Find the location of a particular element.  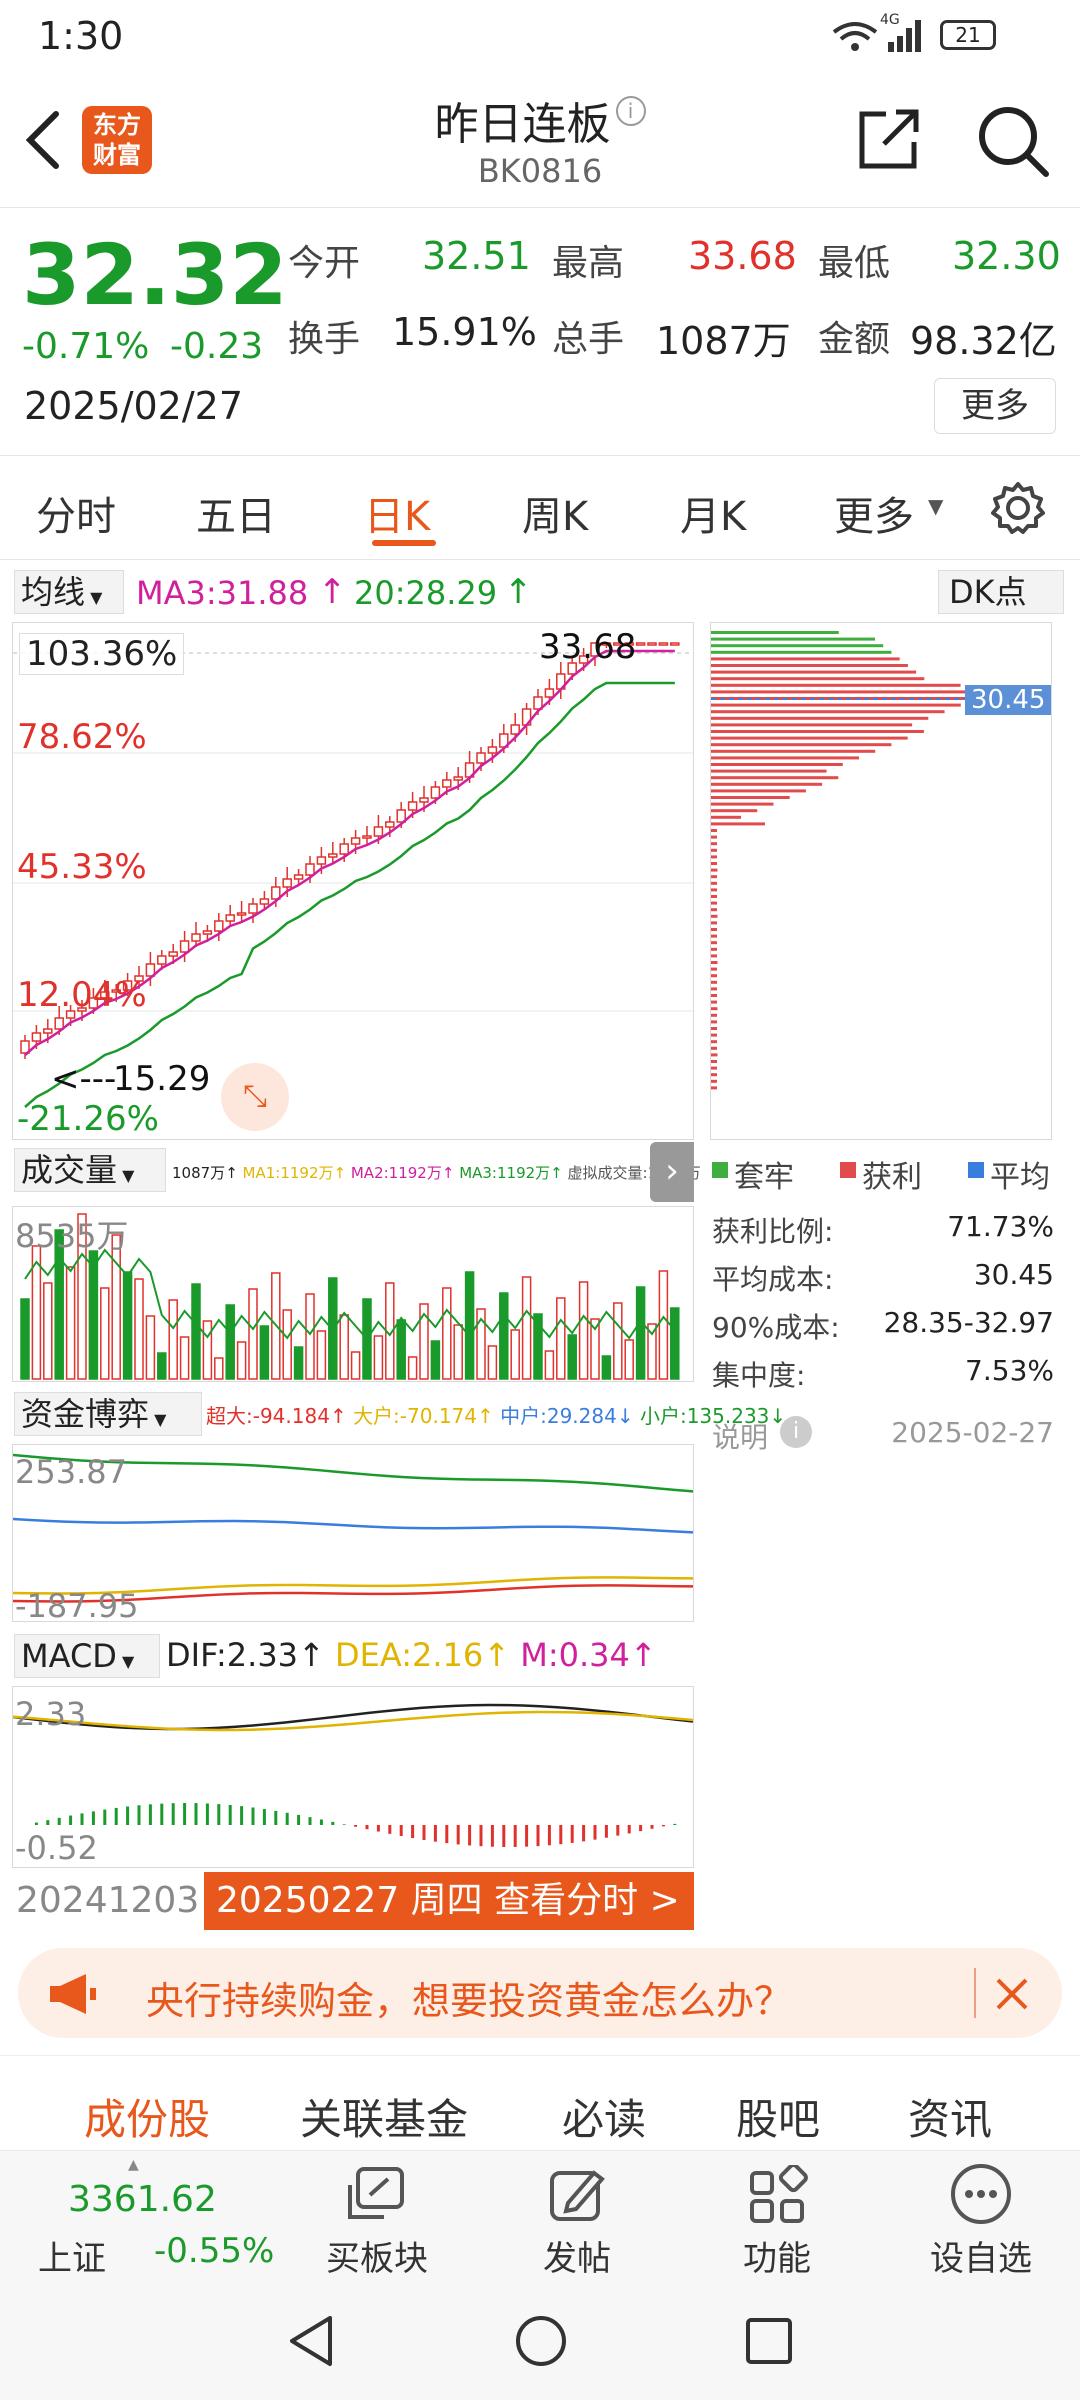

tab-more: 更多 is located at coordinates (874, 513).